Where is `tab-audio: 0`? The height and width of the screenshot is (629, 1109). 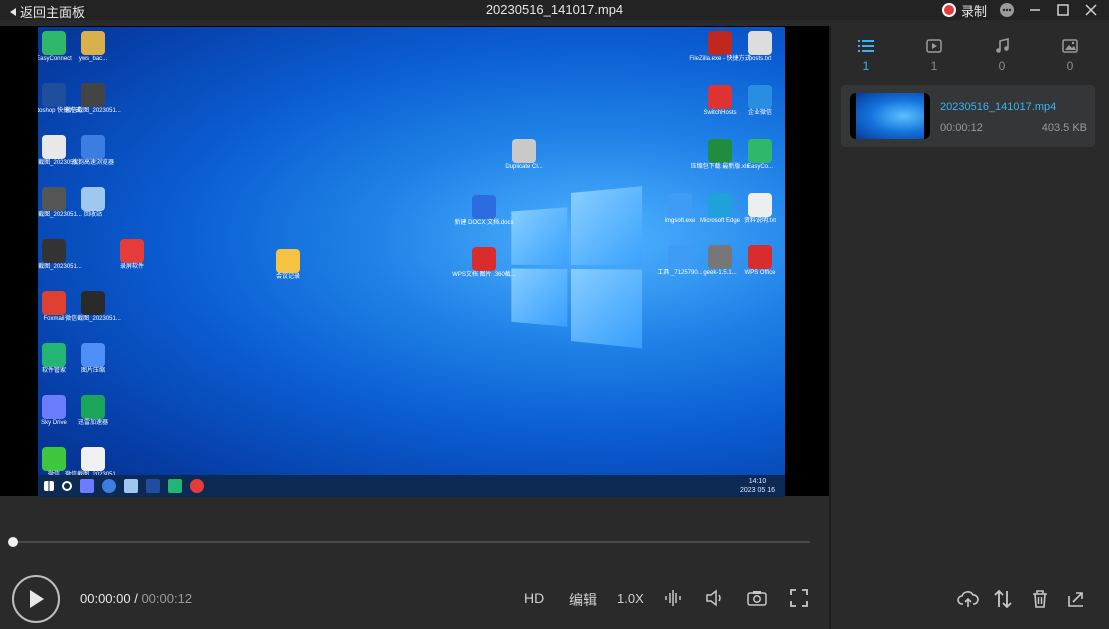
tab-audio: 0 is located at coordinates (1002, 55).